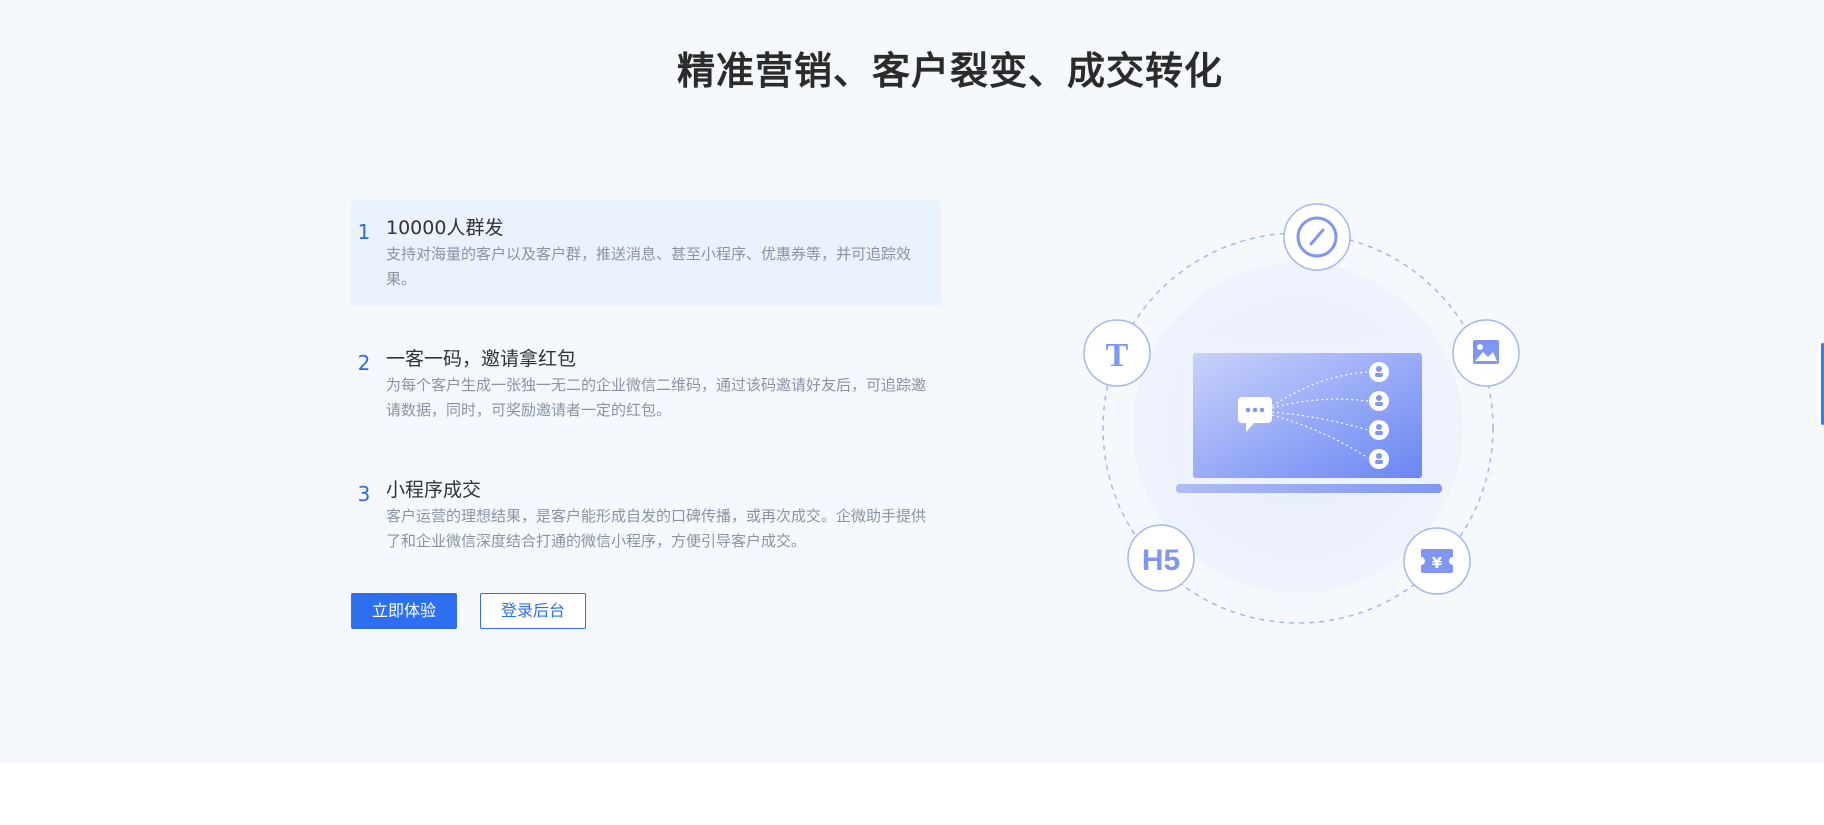 This screenshot has width=1824, height=825. What do you see at coordinates (649, 266) in the screenshot?
I see `feature-description: 支持对海量的客户以及客户群，推送消息、甚至小程序、优惠券等，并可追踪效果。` at bounding box center [649, 266].